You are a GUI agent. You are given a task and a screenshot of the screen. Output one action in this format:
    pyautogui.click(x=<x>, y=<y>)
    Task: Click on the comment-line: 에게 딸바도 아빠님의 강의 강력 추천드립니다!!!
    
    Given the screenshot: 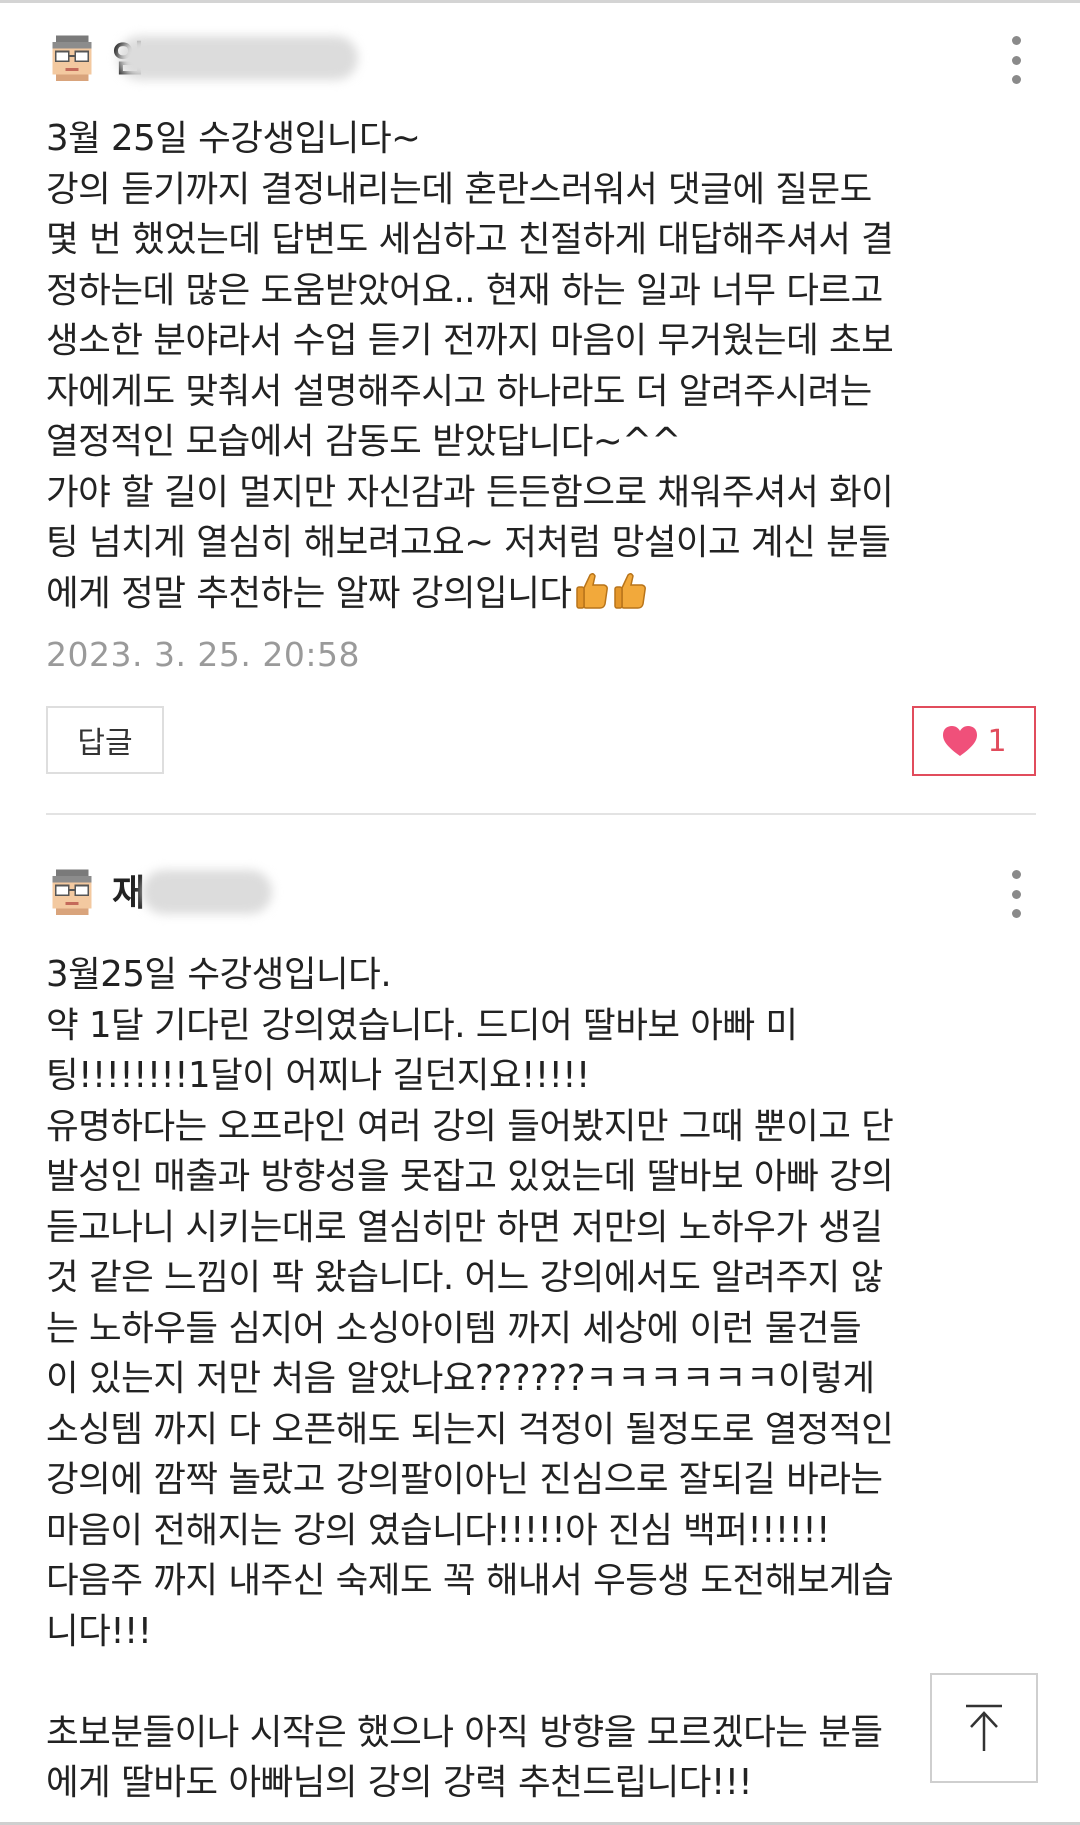 What is the action you would take?
    pyautogui.click(x=399, y=1782)
    